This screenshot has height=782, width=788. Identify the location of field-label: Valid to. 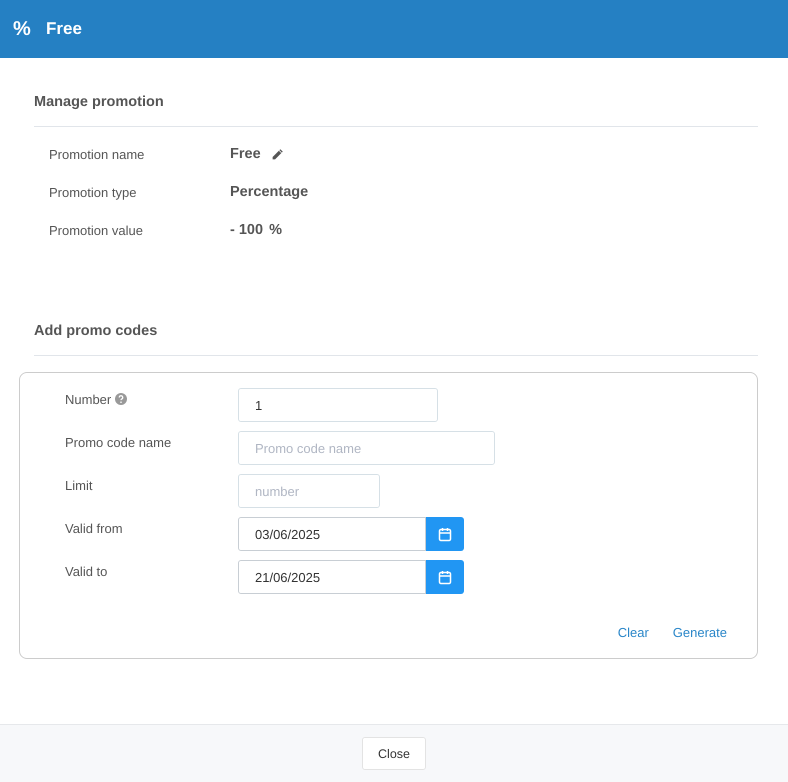
(86, 571).